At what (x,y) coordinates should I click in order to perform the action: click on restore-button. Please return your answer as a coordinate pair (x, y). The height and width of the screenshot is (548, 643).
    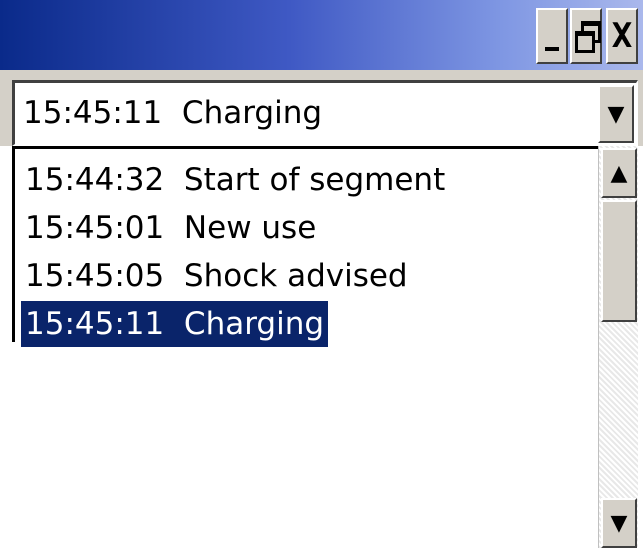
    Looking at the image, I should click on (586, 36).